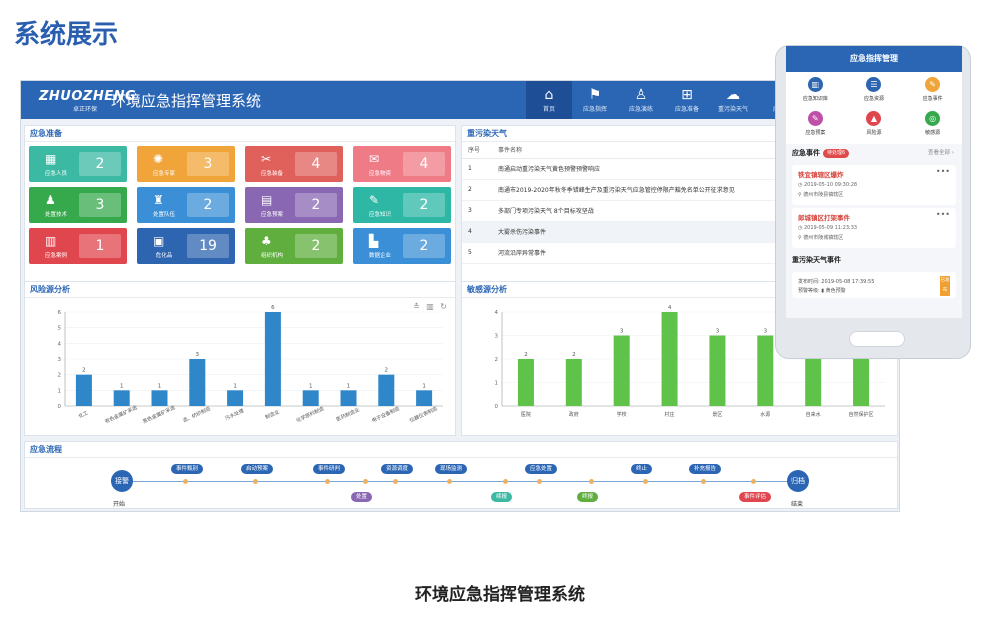 This screenshot has width=1000, height=617. Describe the element at coordinates (78, 246) in the screenshot. I see `resource-tile: ▥ 应急案例 1` at that location.